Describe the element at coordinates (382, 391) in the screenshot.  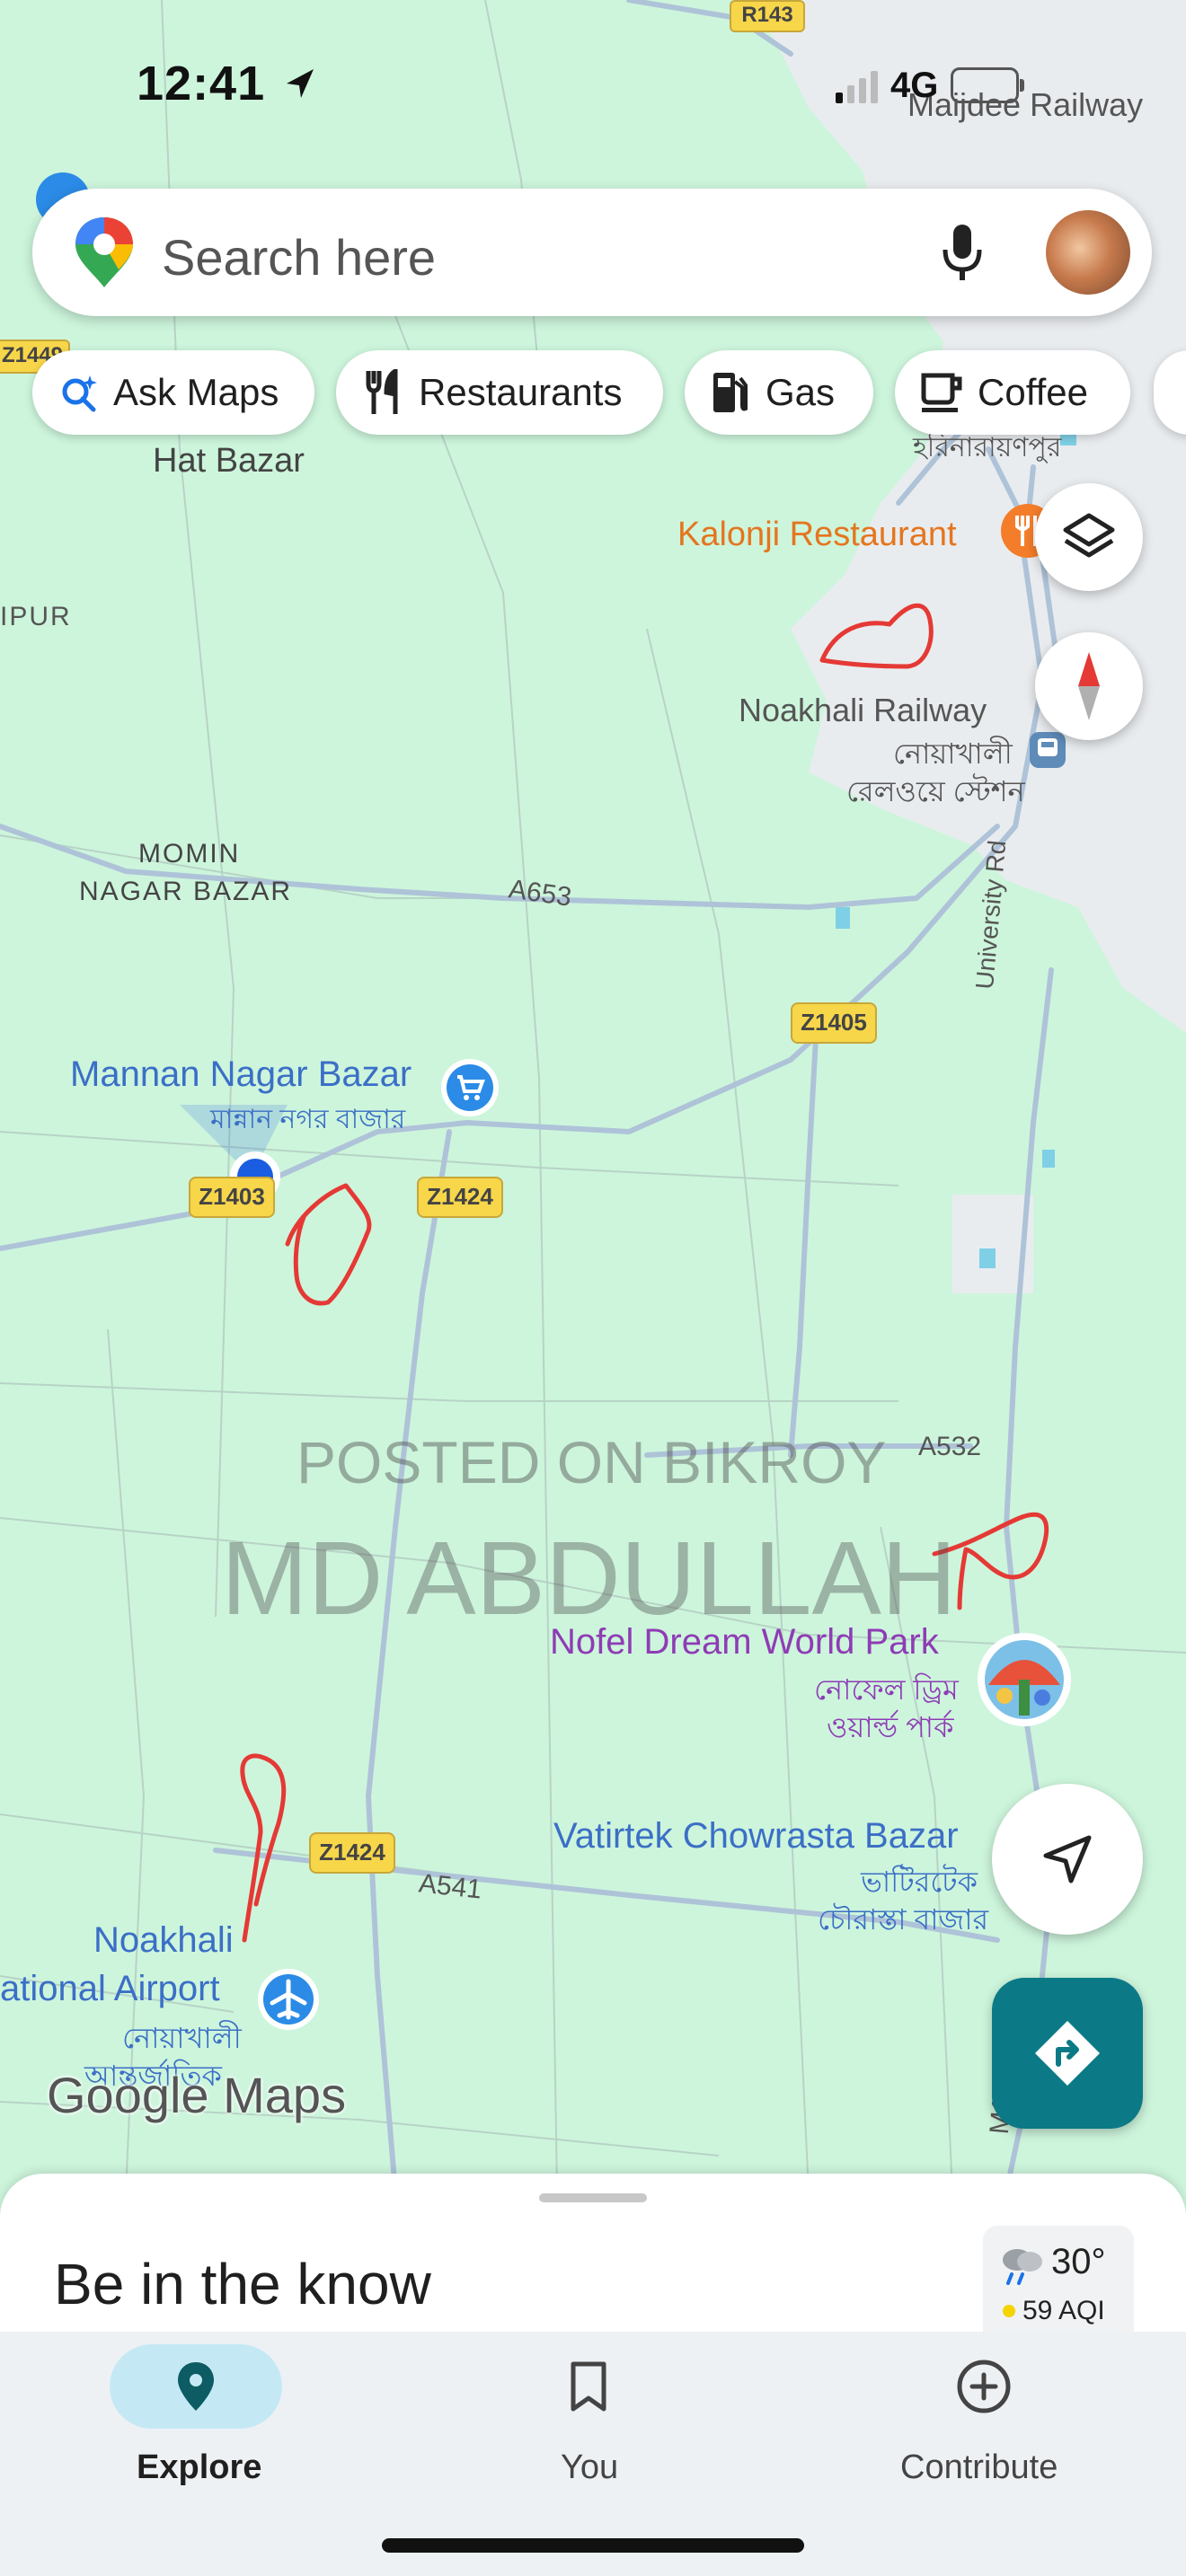
I see `fork-knife-icon` at that location.